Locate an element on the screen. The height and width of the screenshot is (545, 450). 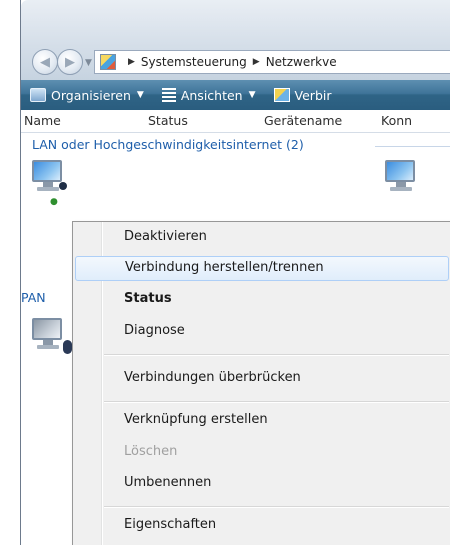
menu-item-umbenennen: Umbenennen is located at coordinates (262, 483).